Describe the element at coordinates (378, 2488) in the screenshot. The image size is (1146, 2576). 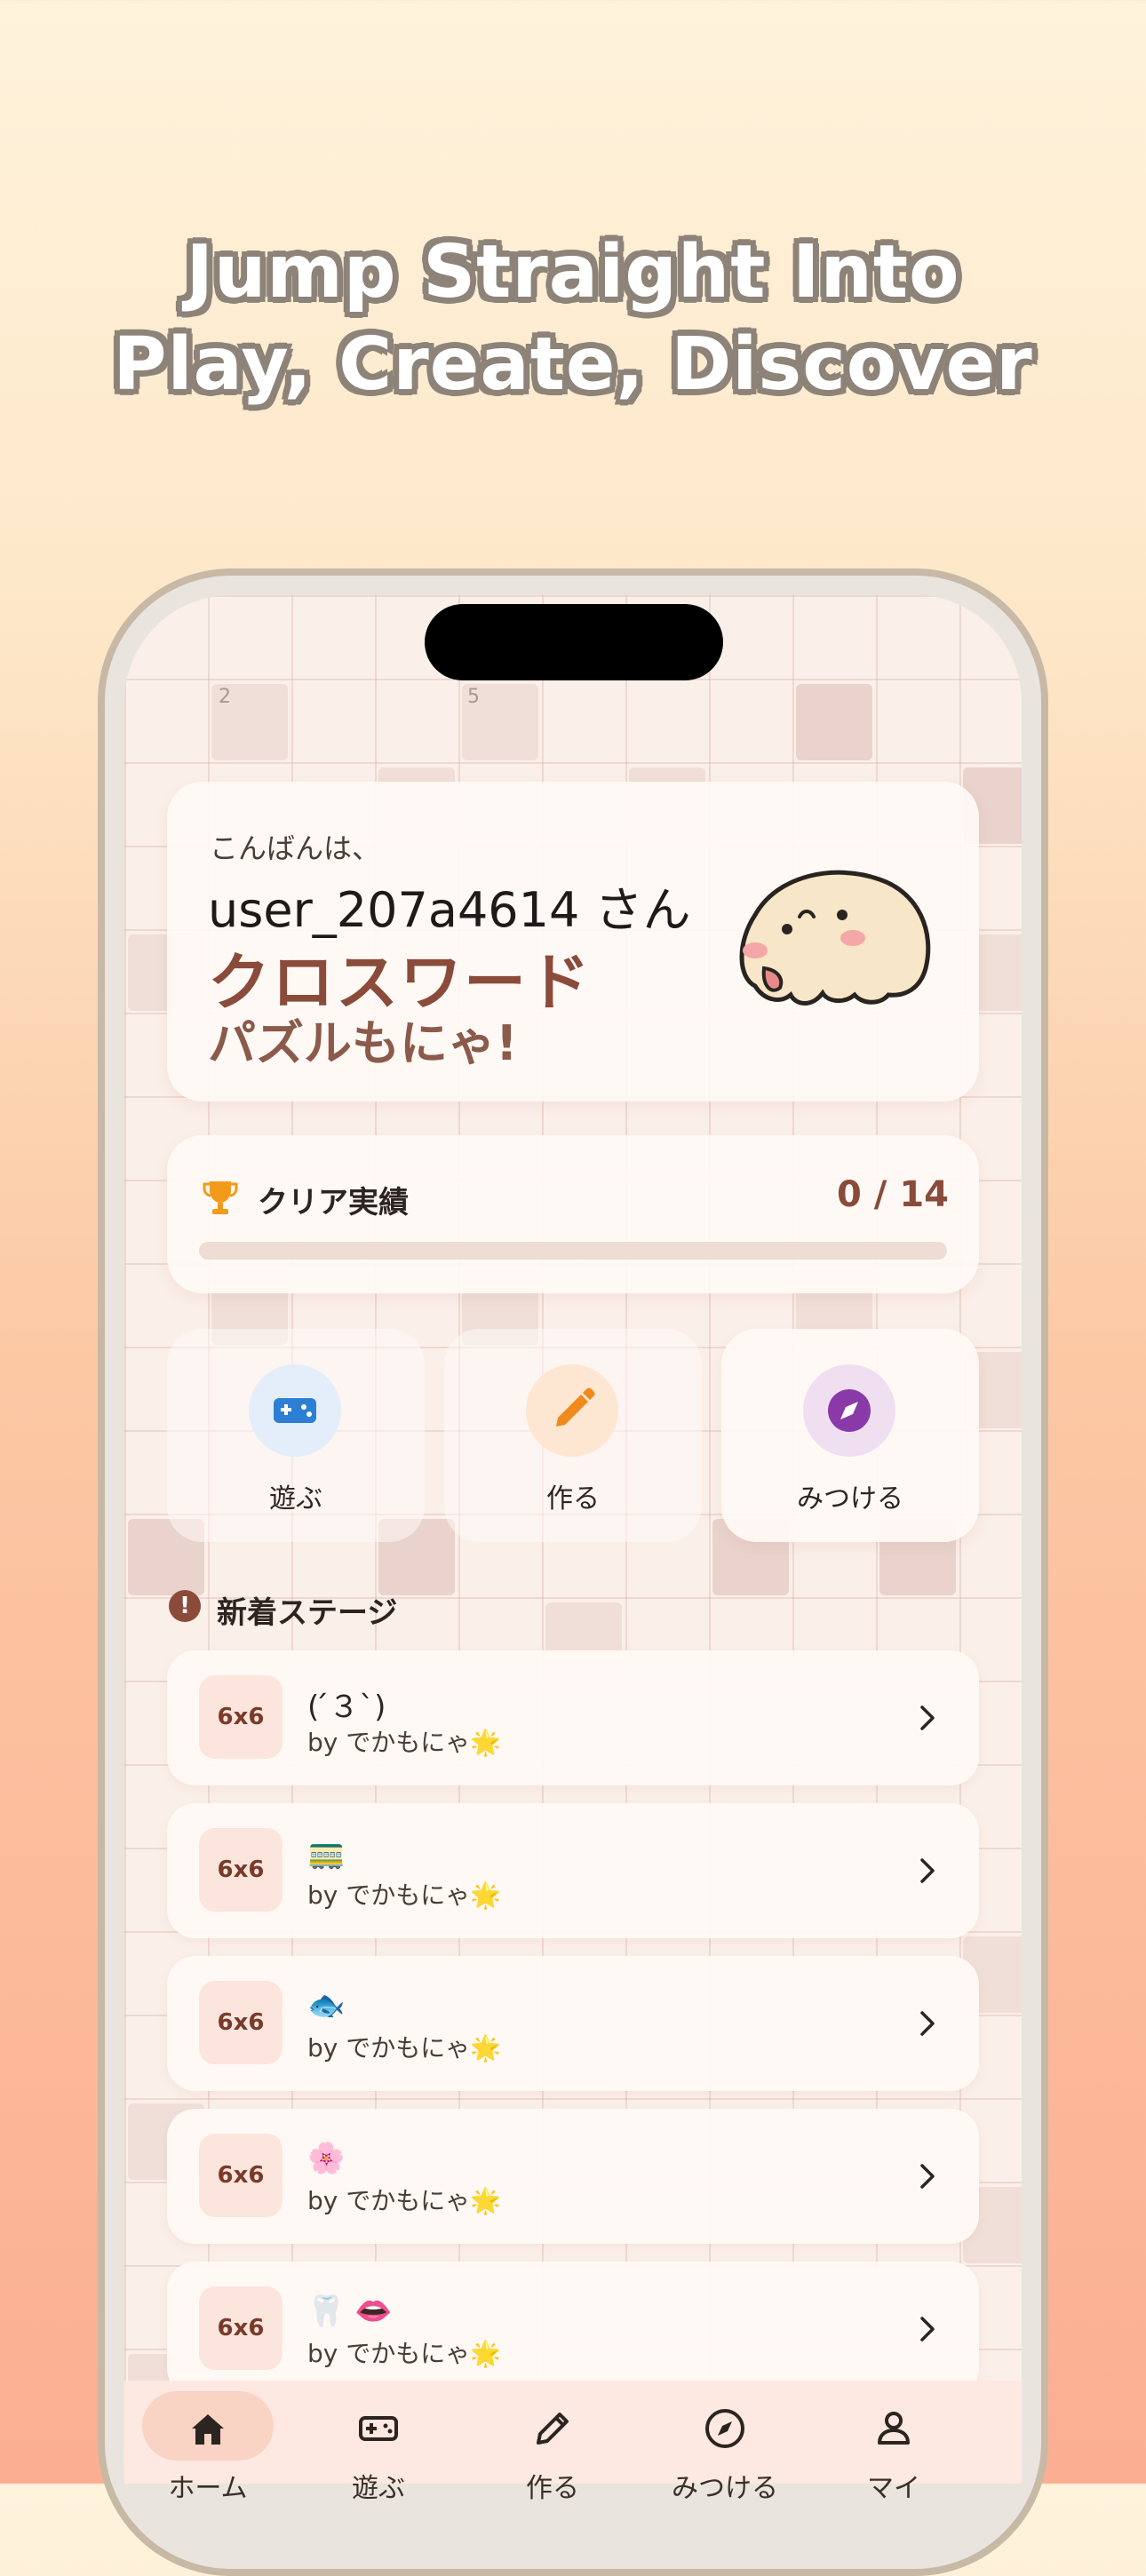
I see `tab-label: 遊ぶ` at that location.